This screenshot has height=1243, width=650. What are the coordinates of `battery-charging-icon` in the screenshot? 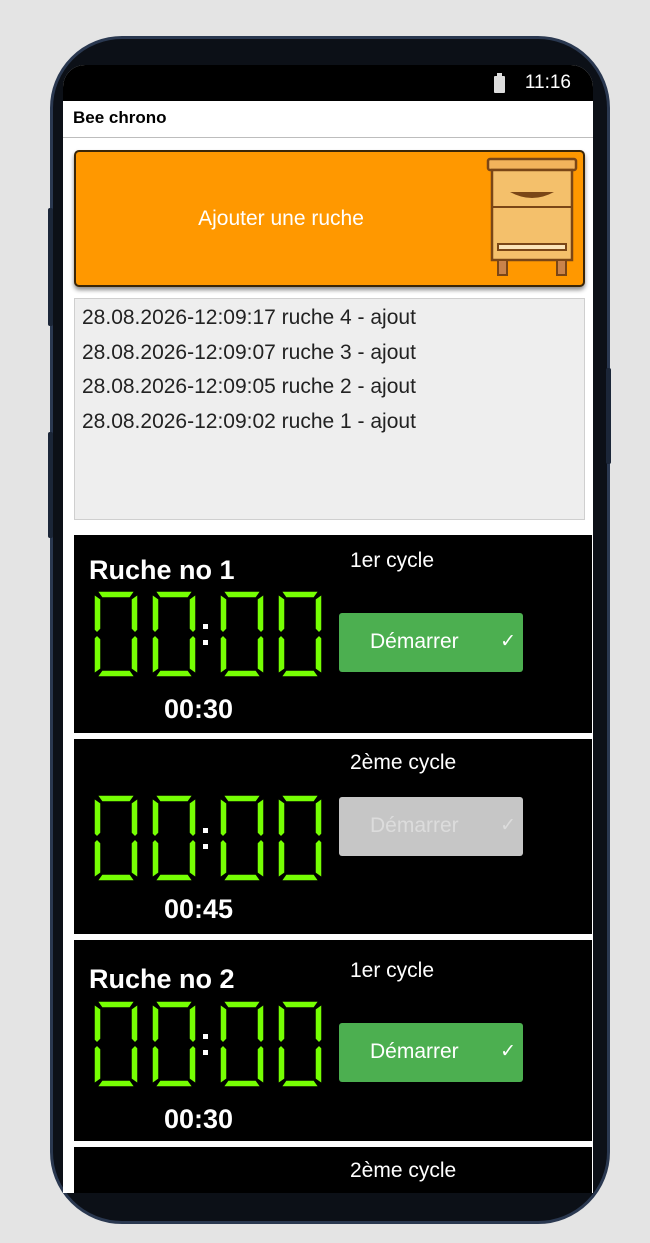 It's located at (499, 83).